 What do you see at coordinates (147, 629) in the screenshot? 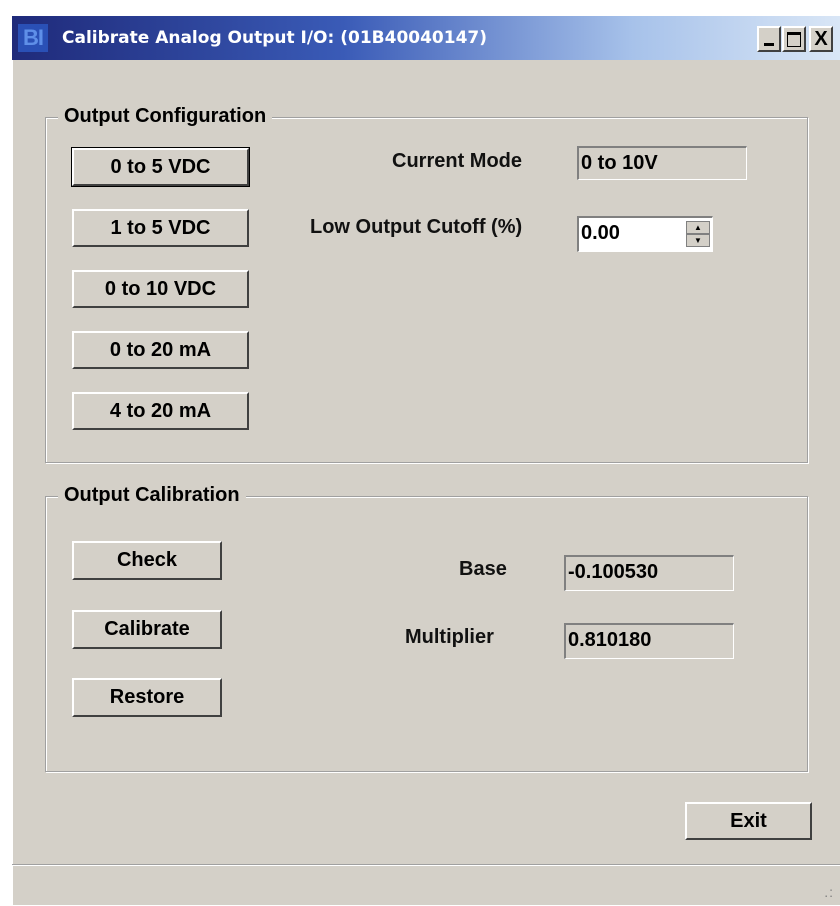
I see `calibrate-button: Calibrate` at bounding box center [147, 629].